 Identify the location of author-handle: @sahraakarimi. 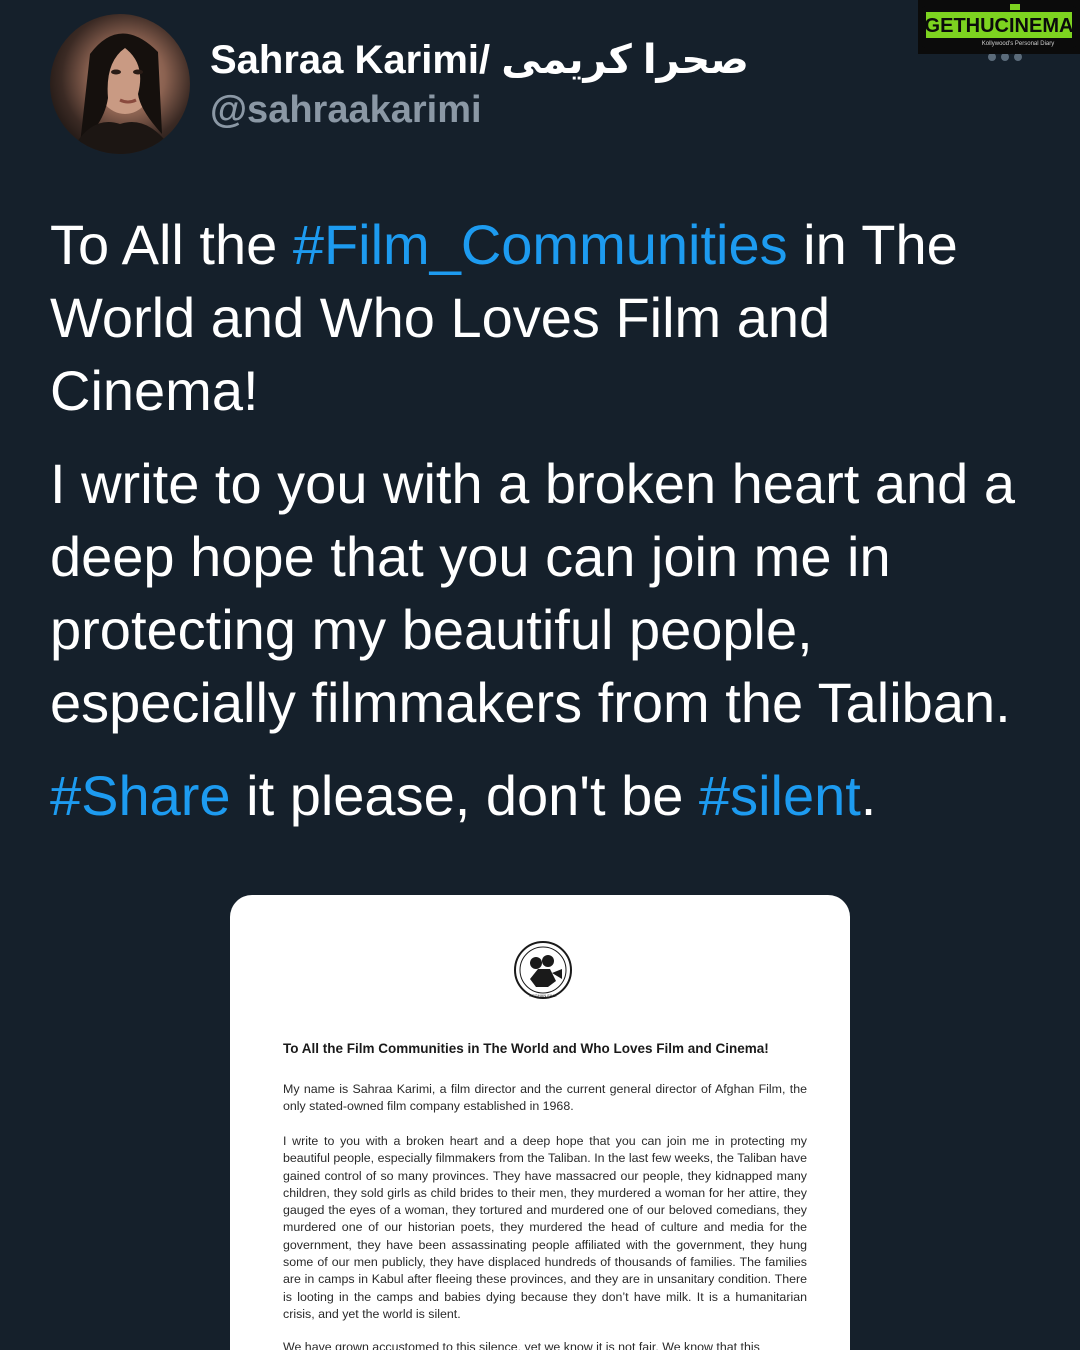
(346, 110).